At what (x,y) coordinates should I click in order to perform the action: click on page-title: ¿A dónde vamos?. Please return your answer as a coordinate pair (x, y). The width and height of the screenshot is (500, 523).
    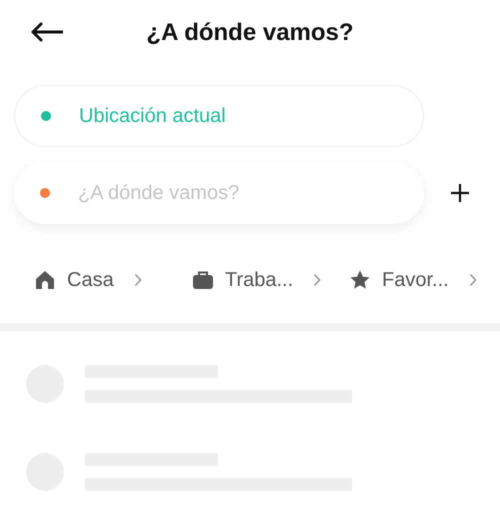
    Looking at the image, I should click on (250, 33).